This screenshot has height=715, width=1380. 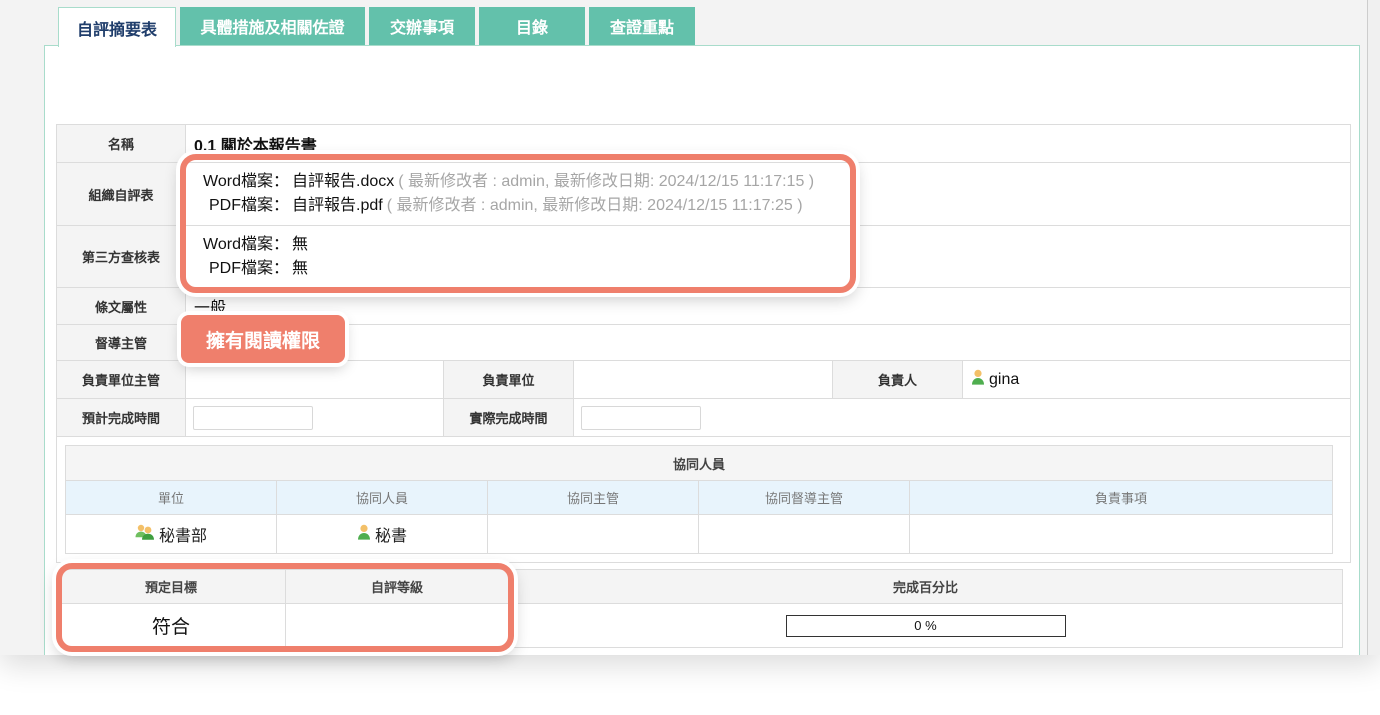 I want to click on unit-value, so click(x=703, y=379).